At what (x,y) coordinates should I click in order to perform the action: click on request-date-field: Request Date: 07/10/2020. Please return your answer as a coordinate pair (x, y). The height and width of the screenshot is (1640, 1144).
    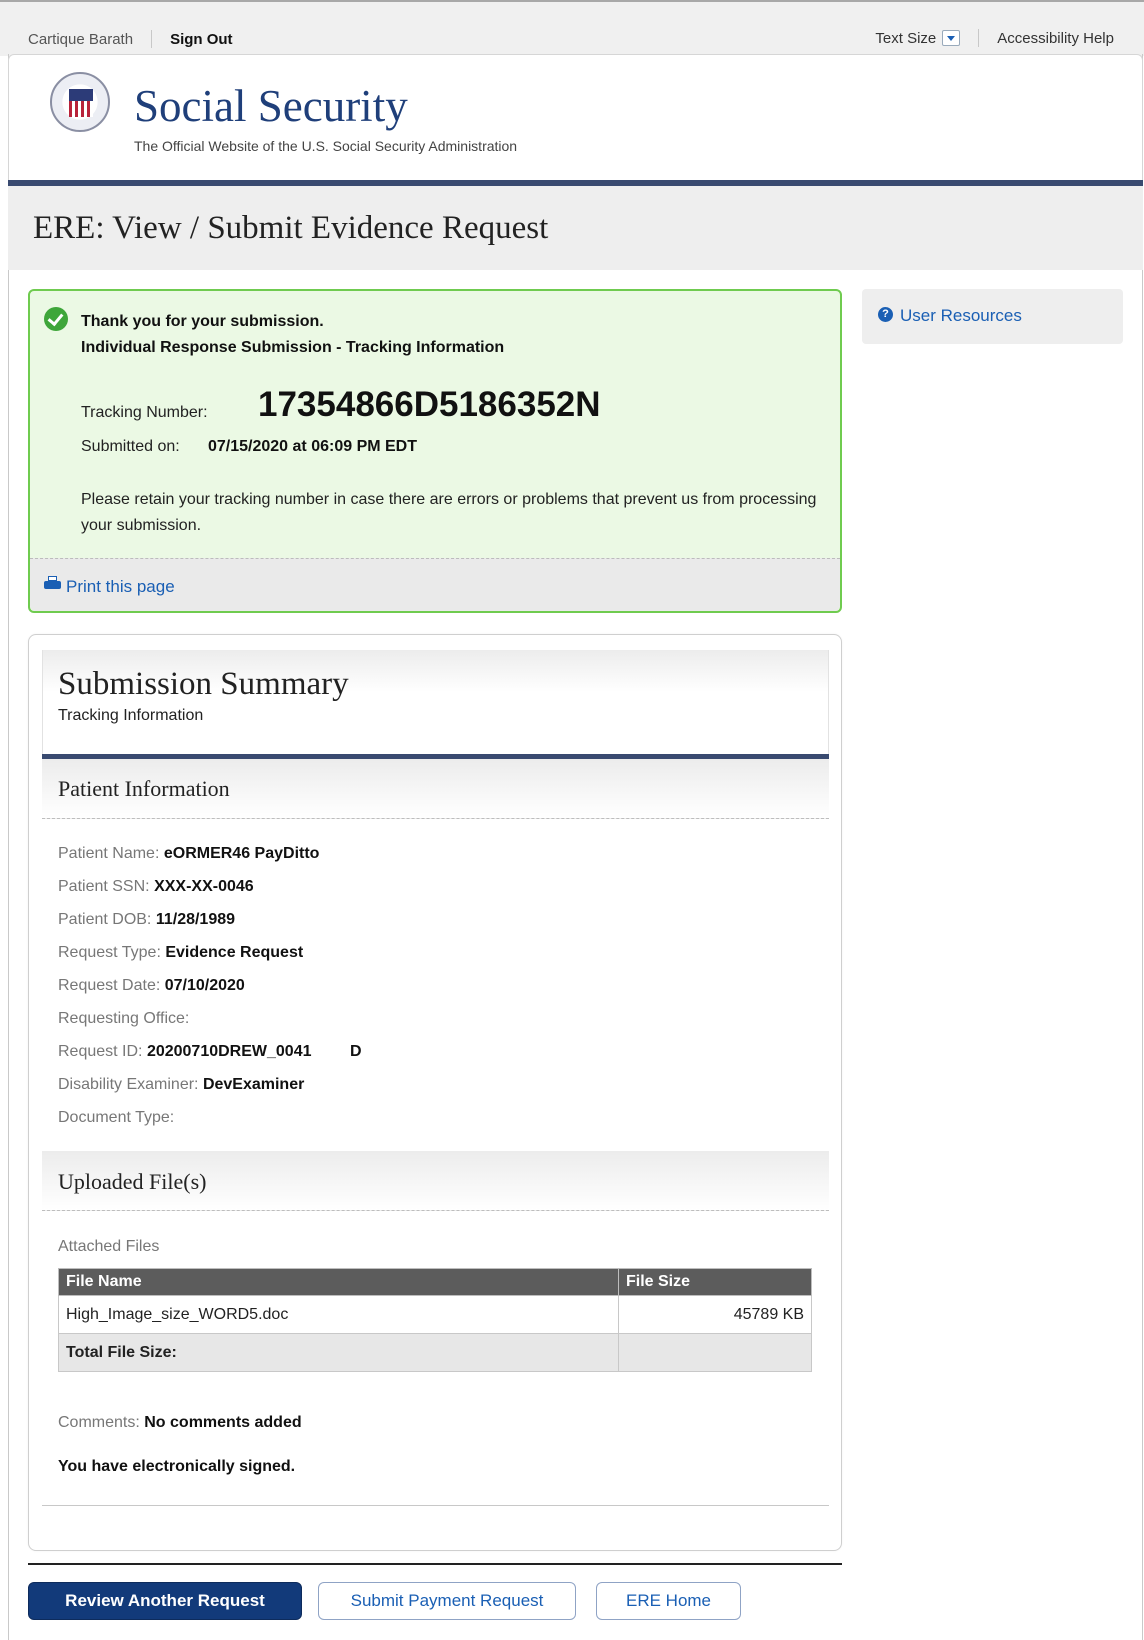
    Looking at the image, I should click on (151, 986).